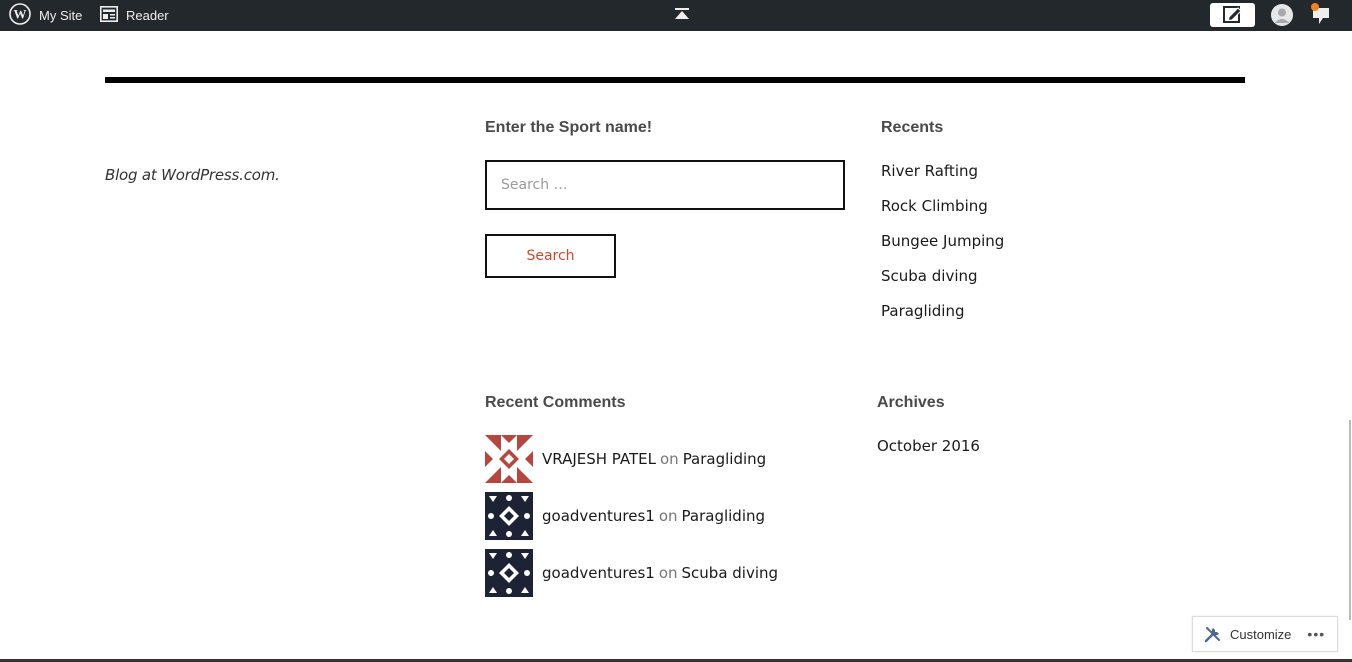  What do you see at coordinates (730, 573) in the screenshot?
I see `comment-post-link: Scuba diving` at bounding box center [730, 573].